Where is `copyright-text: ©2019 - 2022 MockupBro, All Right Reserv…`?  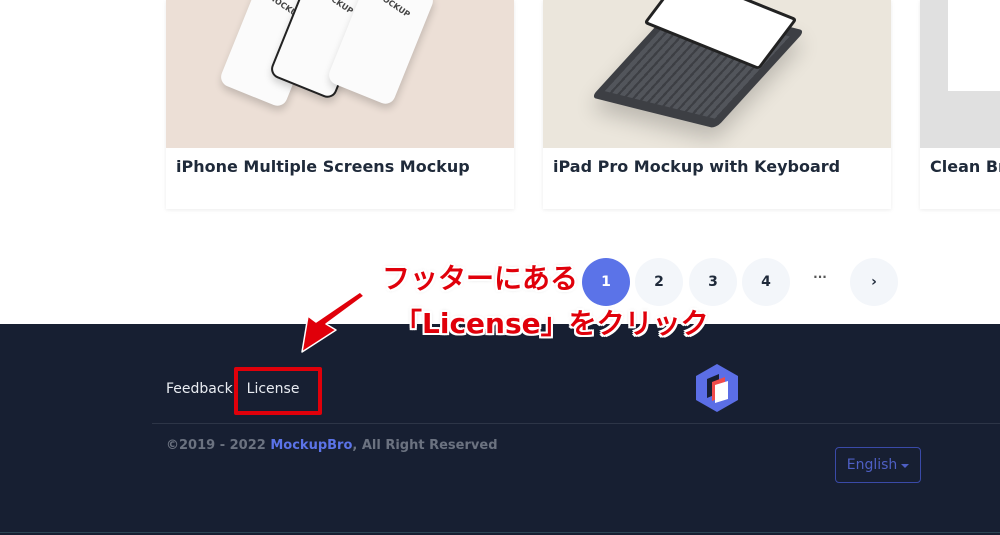
copyright-text: ©2019 - 2022 MockupBro, All Right Reserv… is located at coordinates (332, 445).